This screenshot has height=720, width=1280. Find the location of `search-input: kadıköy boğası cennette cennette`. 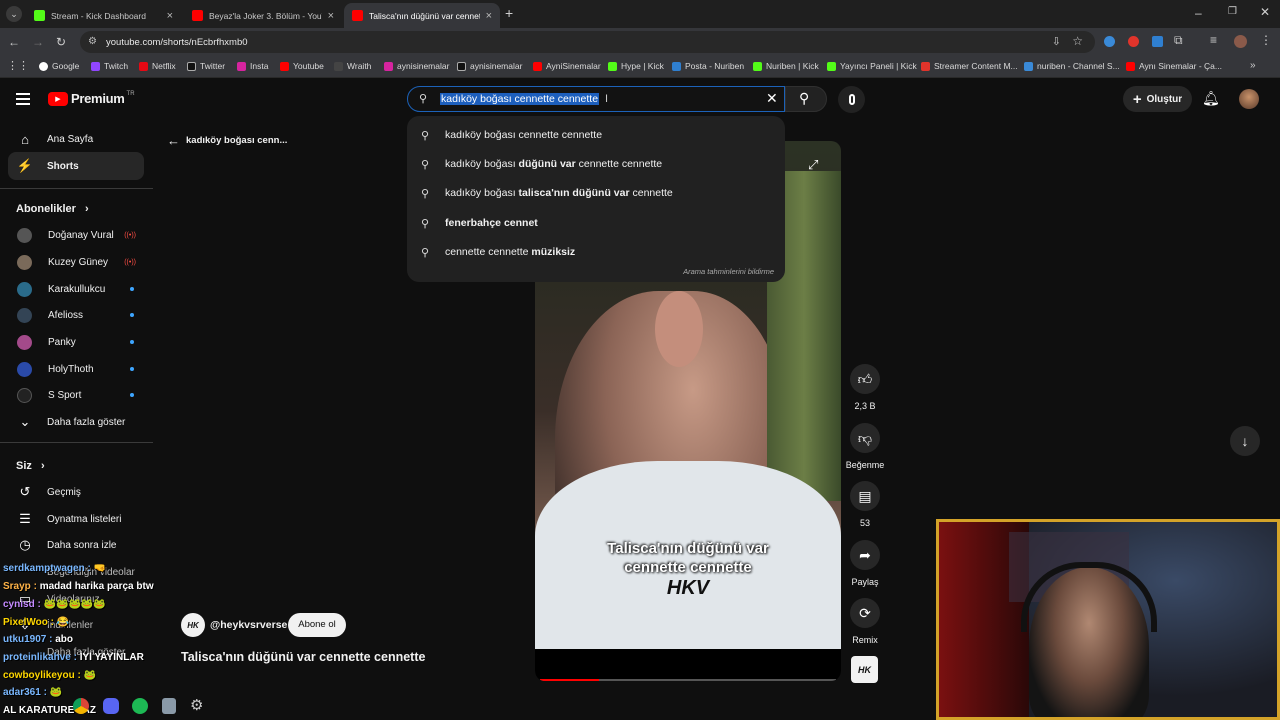

search-input: kadıköy boğası cennette cennette is located at coordinates (520, 99).